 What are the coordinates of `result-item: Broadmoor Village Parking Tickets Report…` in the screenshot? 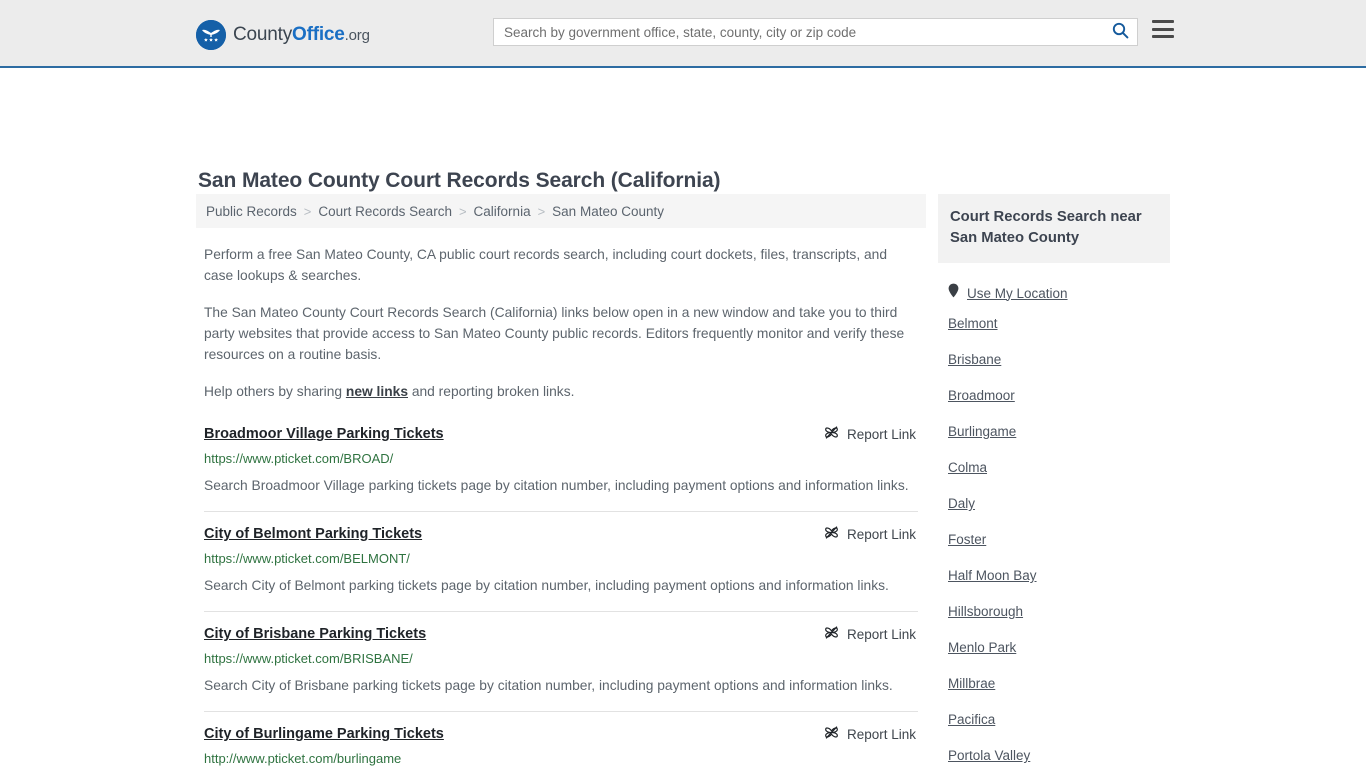 It's located at (561, 465).